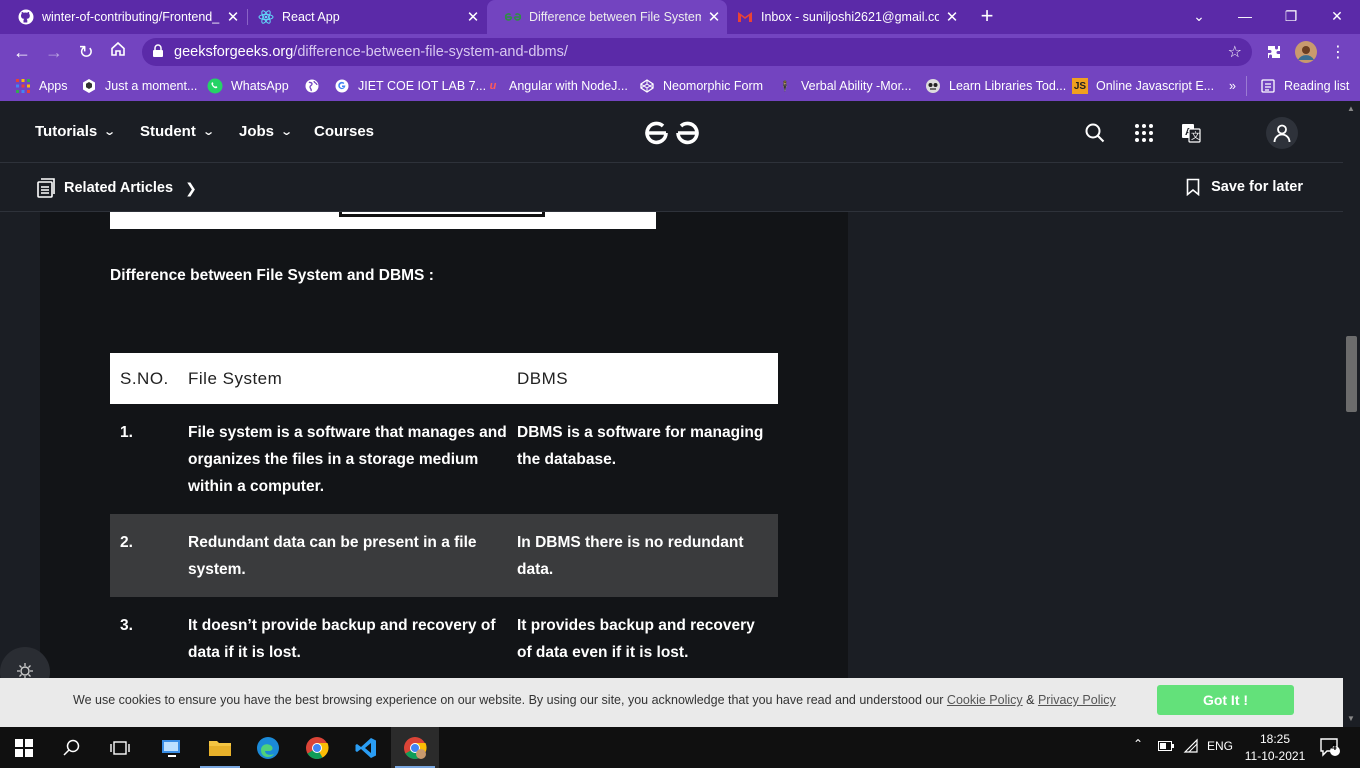  What do you see at coordinates (76, 131) in the screenshot?
I see `nav-tutorials: Tutorials ⌄` at bounding box center [76, 131].